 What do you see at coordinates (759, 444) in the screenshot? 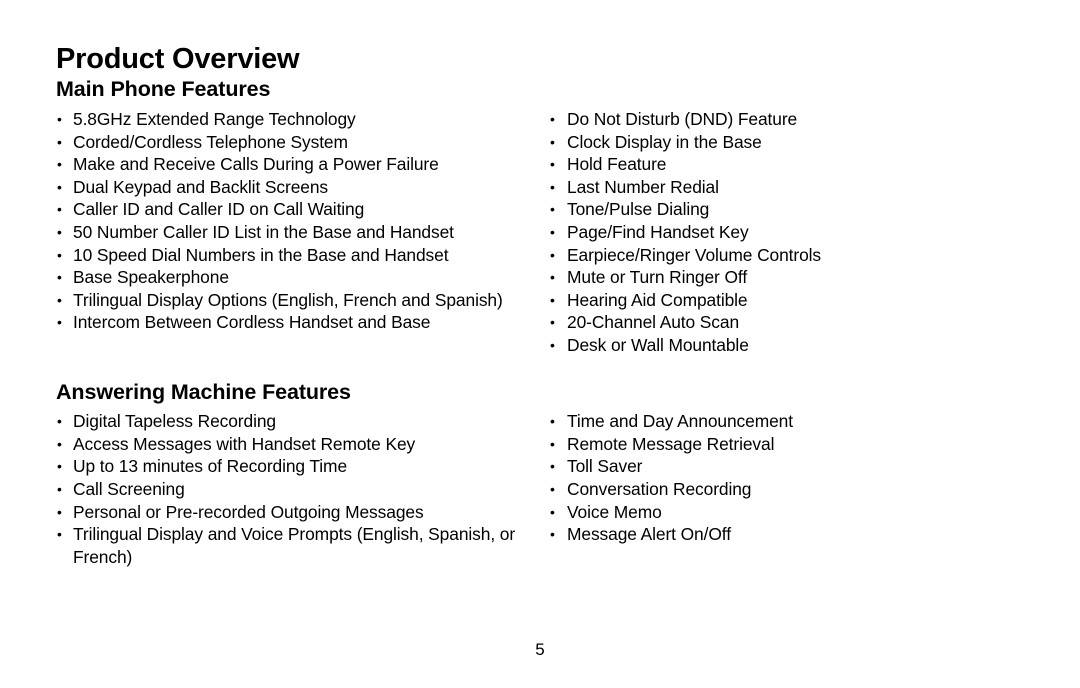
I see `list-item: Remote Message Retrieval` at bounding box center [759, 444].